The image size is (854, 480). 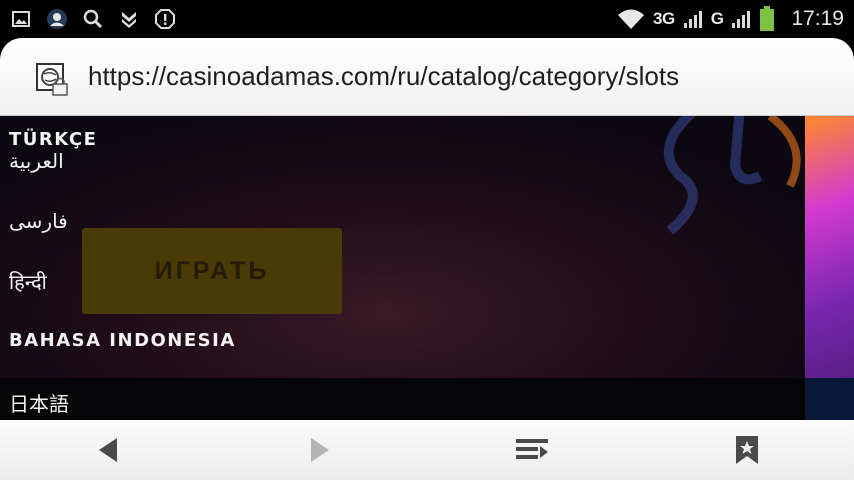 I want to click on alert-icon, so click(x=165, y=19).